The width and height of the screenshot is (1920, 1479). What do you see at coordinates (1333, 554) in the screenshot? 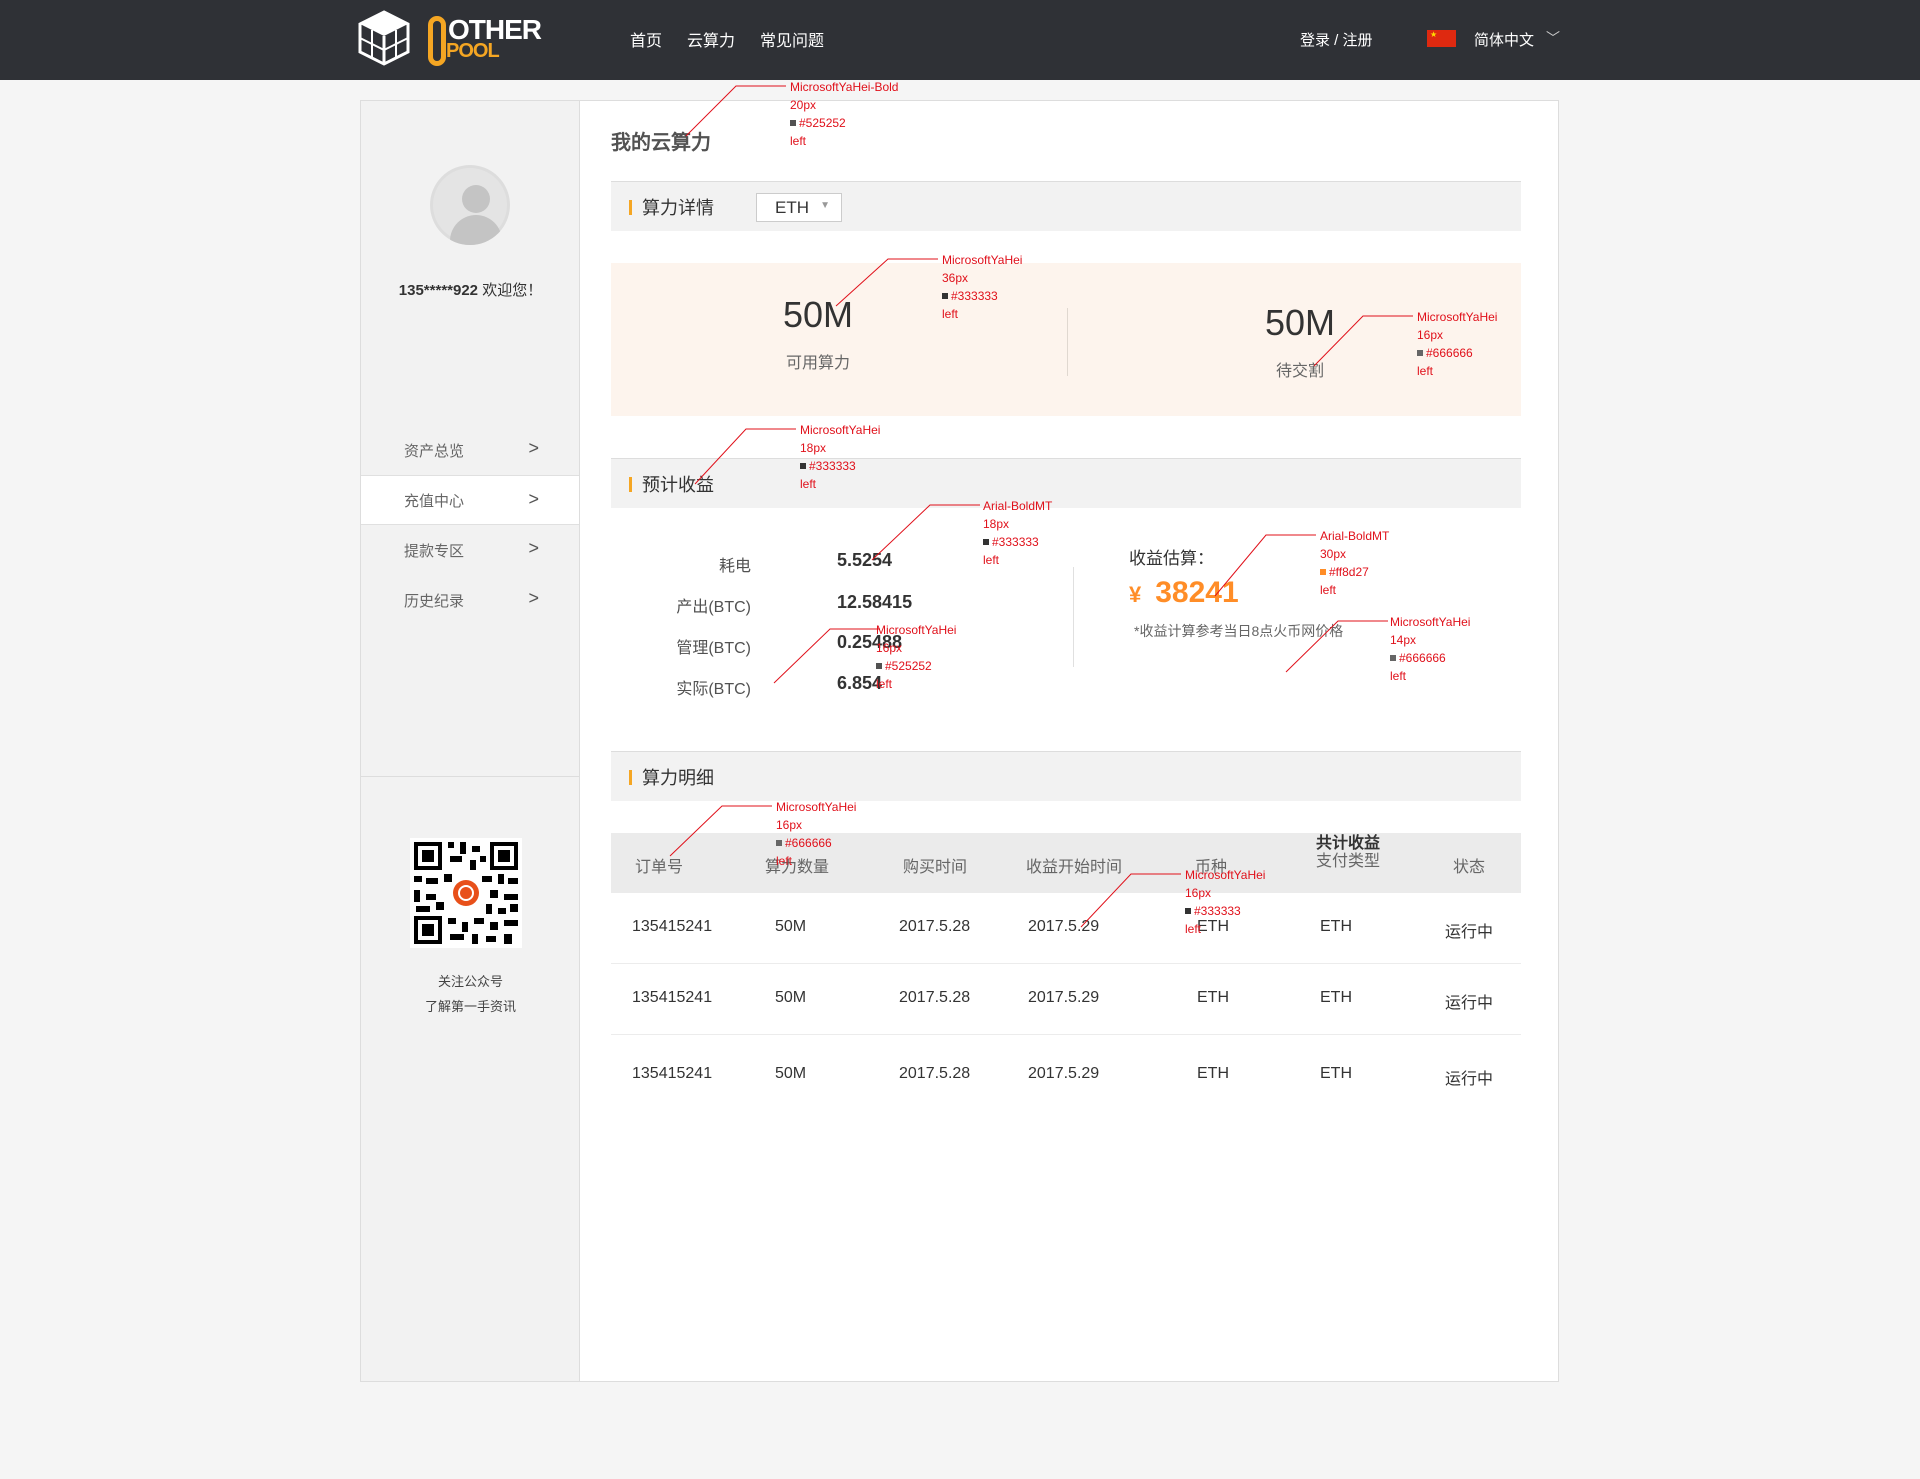
I see `annotation-size: 30px` at bounding box center [1333, 554].